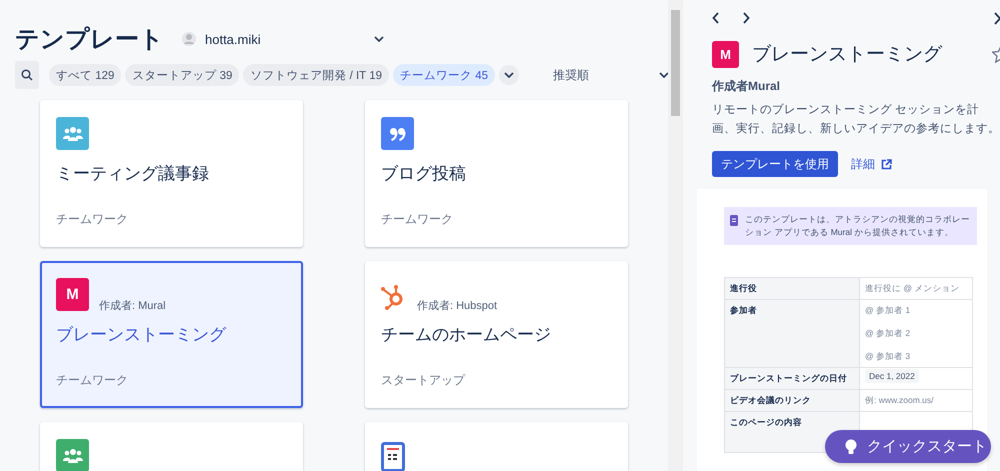  Describe the element at coordinates (570, 75) in the screenshot. I see `sort-label: 推奨順` at that location.